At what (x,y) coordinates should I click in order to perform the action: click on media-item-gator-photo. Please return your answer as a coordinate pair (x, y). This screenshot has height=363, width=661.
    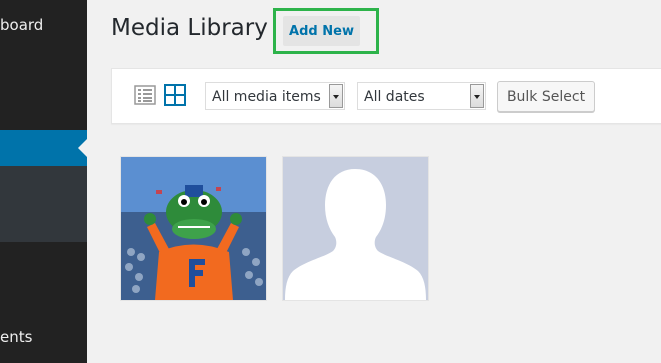
    Looking at the image, I should click on (193, 228).